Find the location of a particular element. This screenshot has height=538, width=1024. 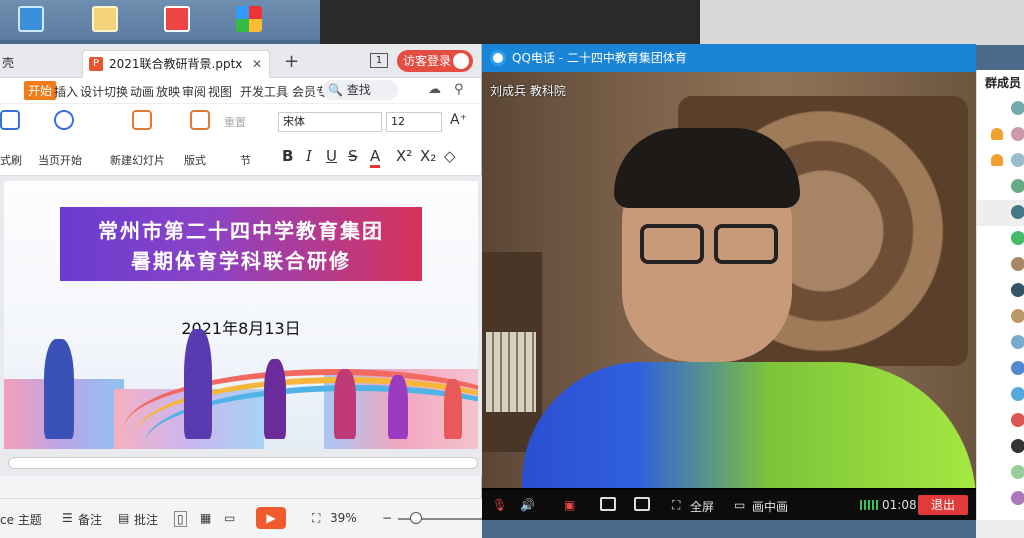

reset-button: 重置 is located at coordinates (235, 122).